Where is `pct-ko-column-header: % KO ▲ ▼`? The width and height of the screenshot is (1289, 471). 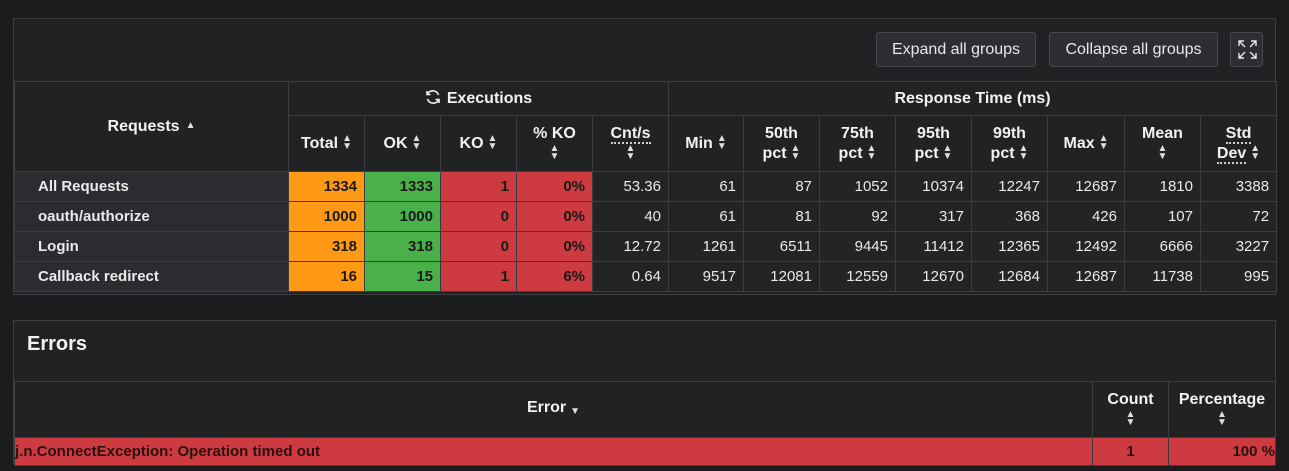
pct-ko-column-header: % KO ▲ ▼ is located at coordinates (554, 143).